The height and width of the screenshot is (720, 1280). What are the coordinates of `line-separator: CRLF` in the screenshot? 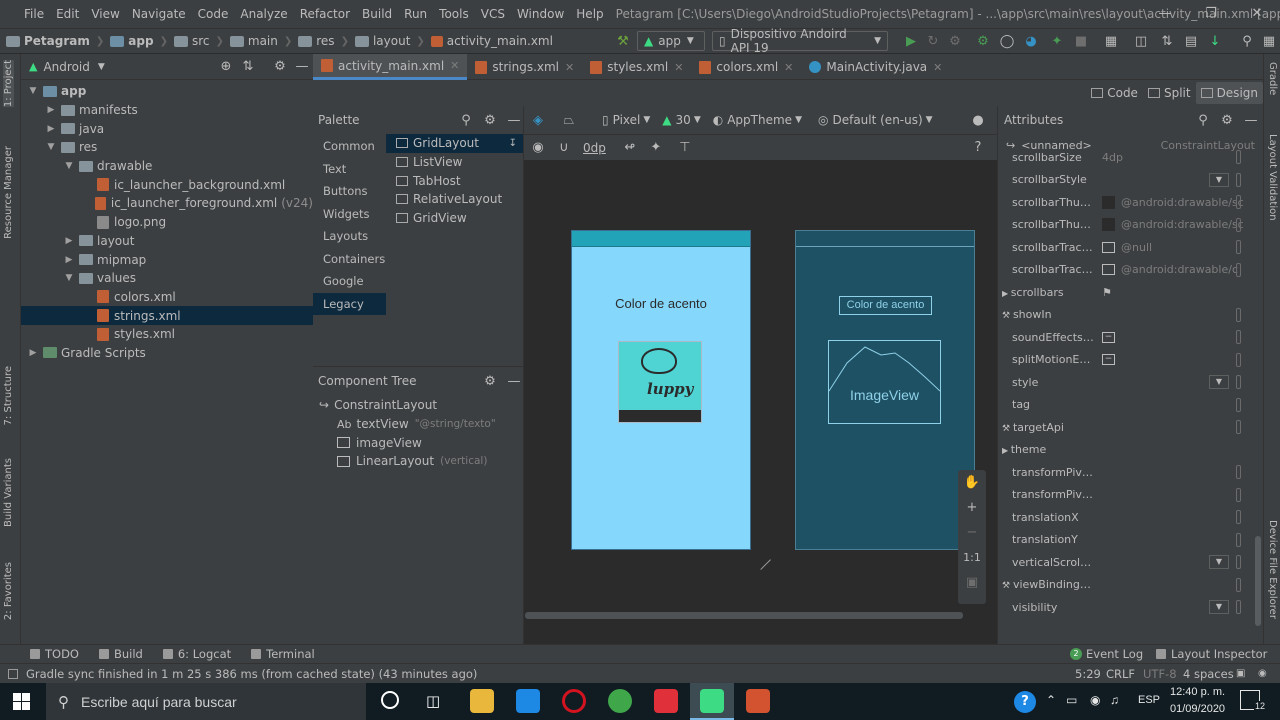 It's located at (1120, 674).